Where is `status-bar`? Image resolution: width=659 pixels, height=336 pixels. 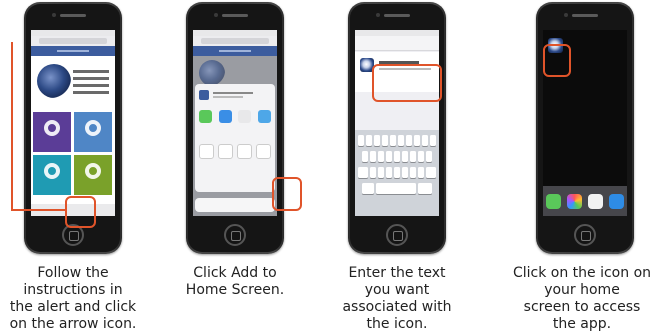
status-bar is located at coordinates (585, 33).